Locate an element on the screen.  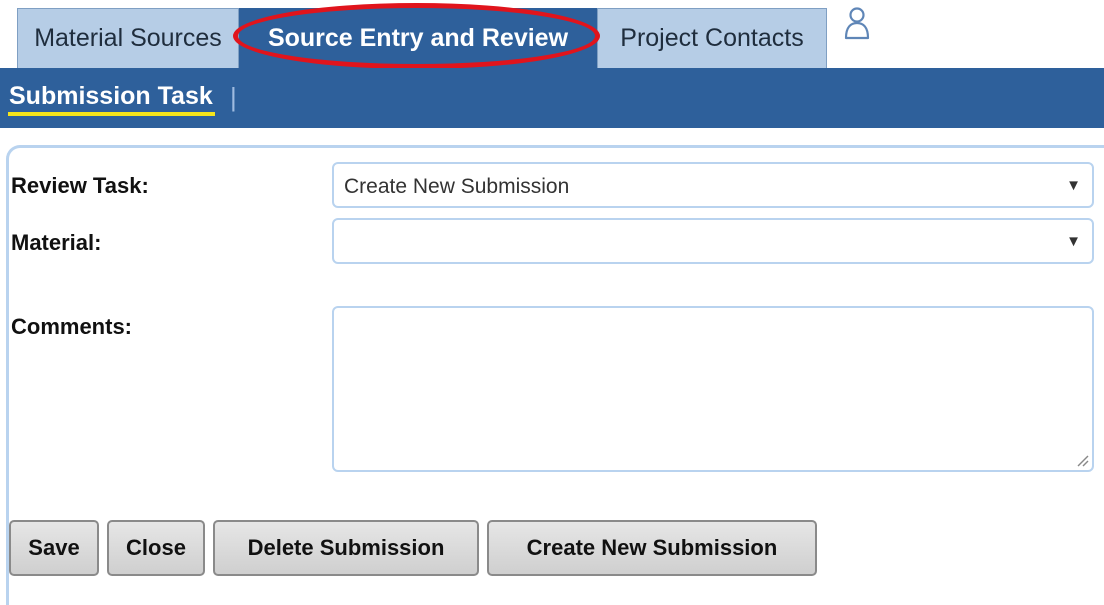
save-button-label: Save is located at coordinates (54, 547).